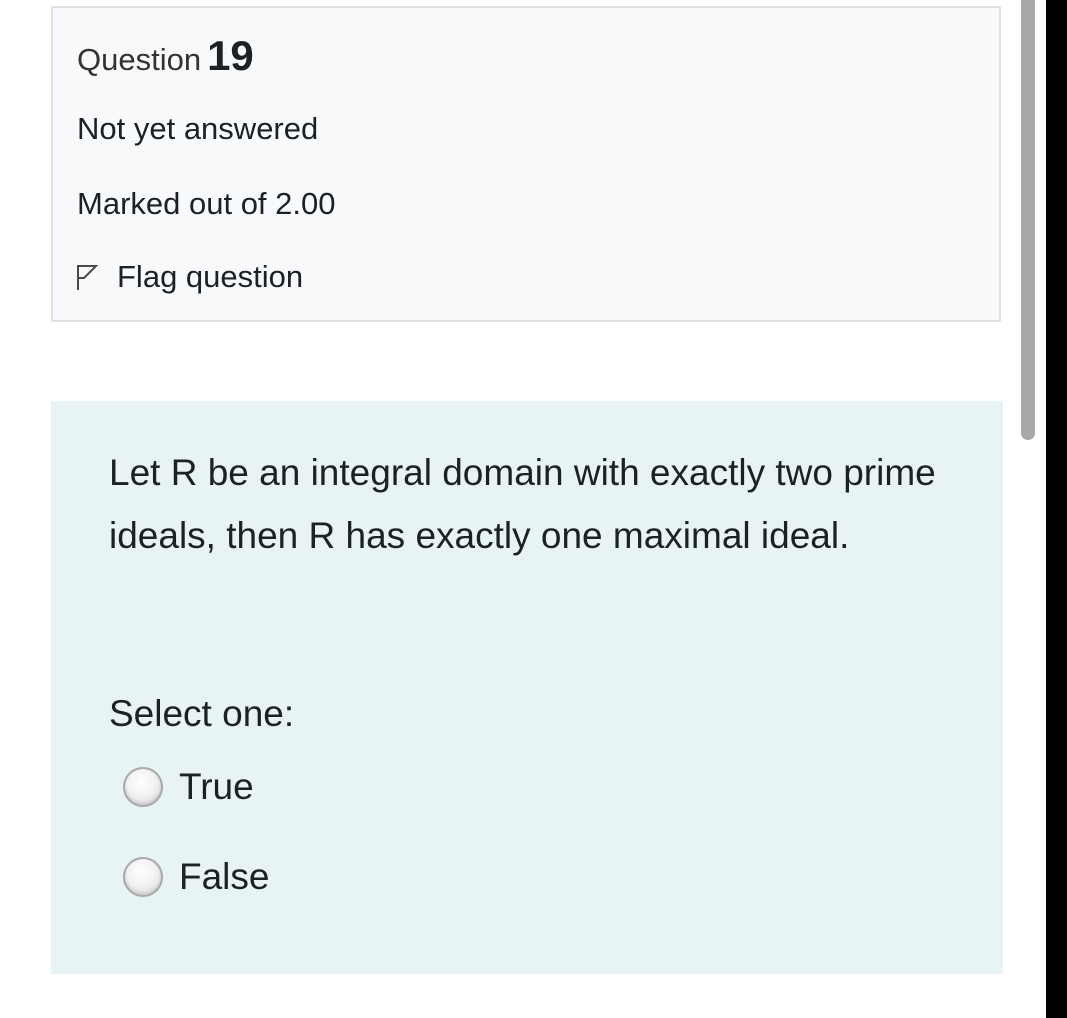 The width and height of the screenshot is (1067, 1018). I want to click on question-heading: Question 19, so click(165, 56).